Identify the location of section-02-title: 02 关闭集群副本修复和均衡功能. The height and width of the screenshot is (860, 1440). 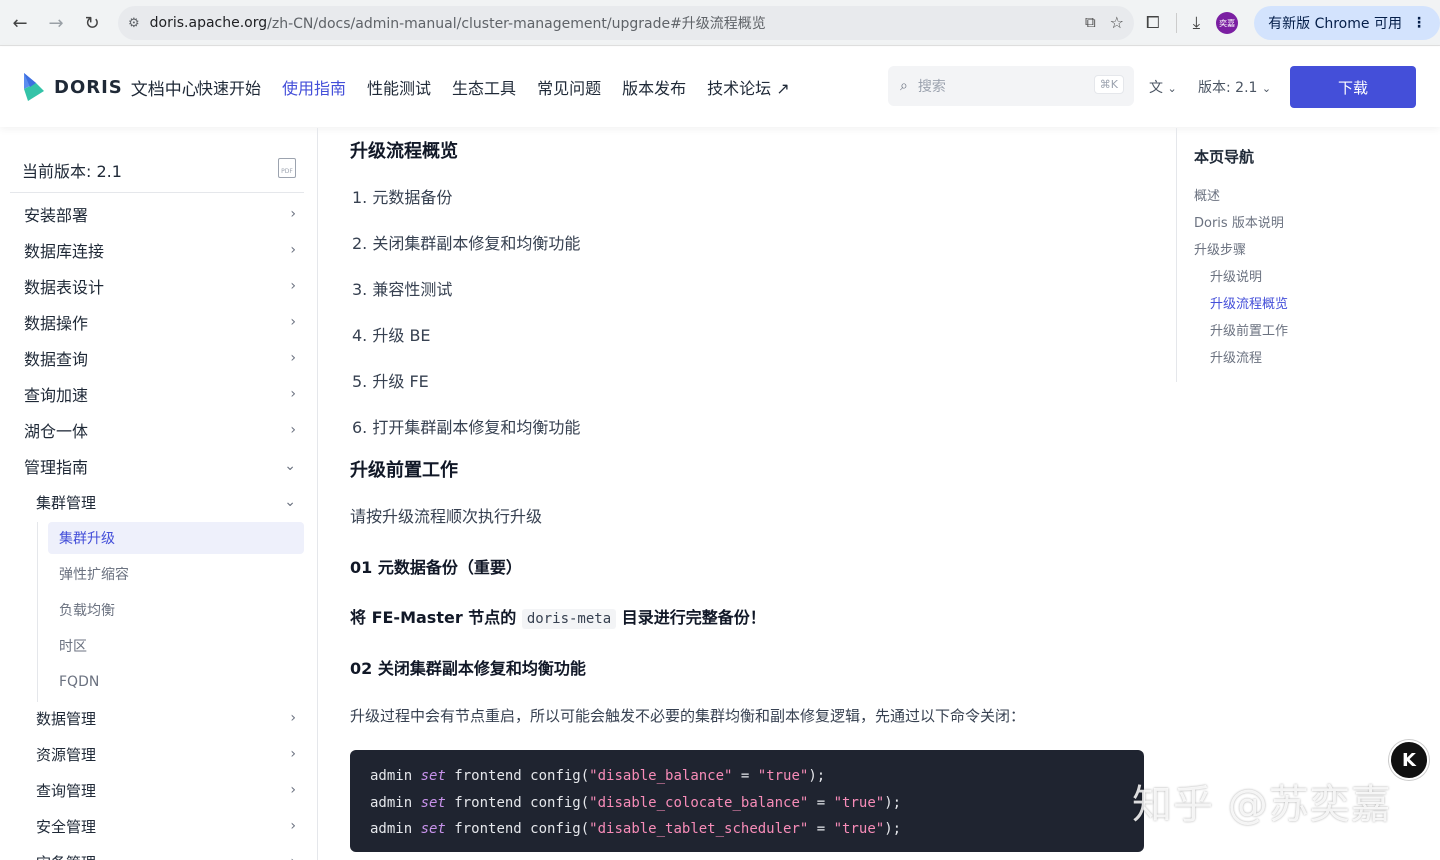
(468, 668).